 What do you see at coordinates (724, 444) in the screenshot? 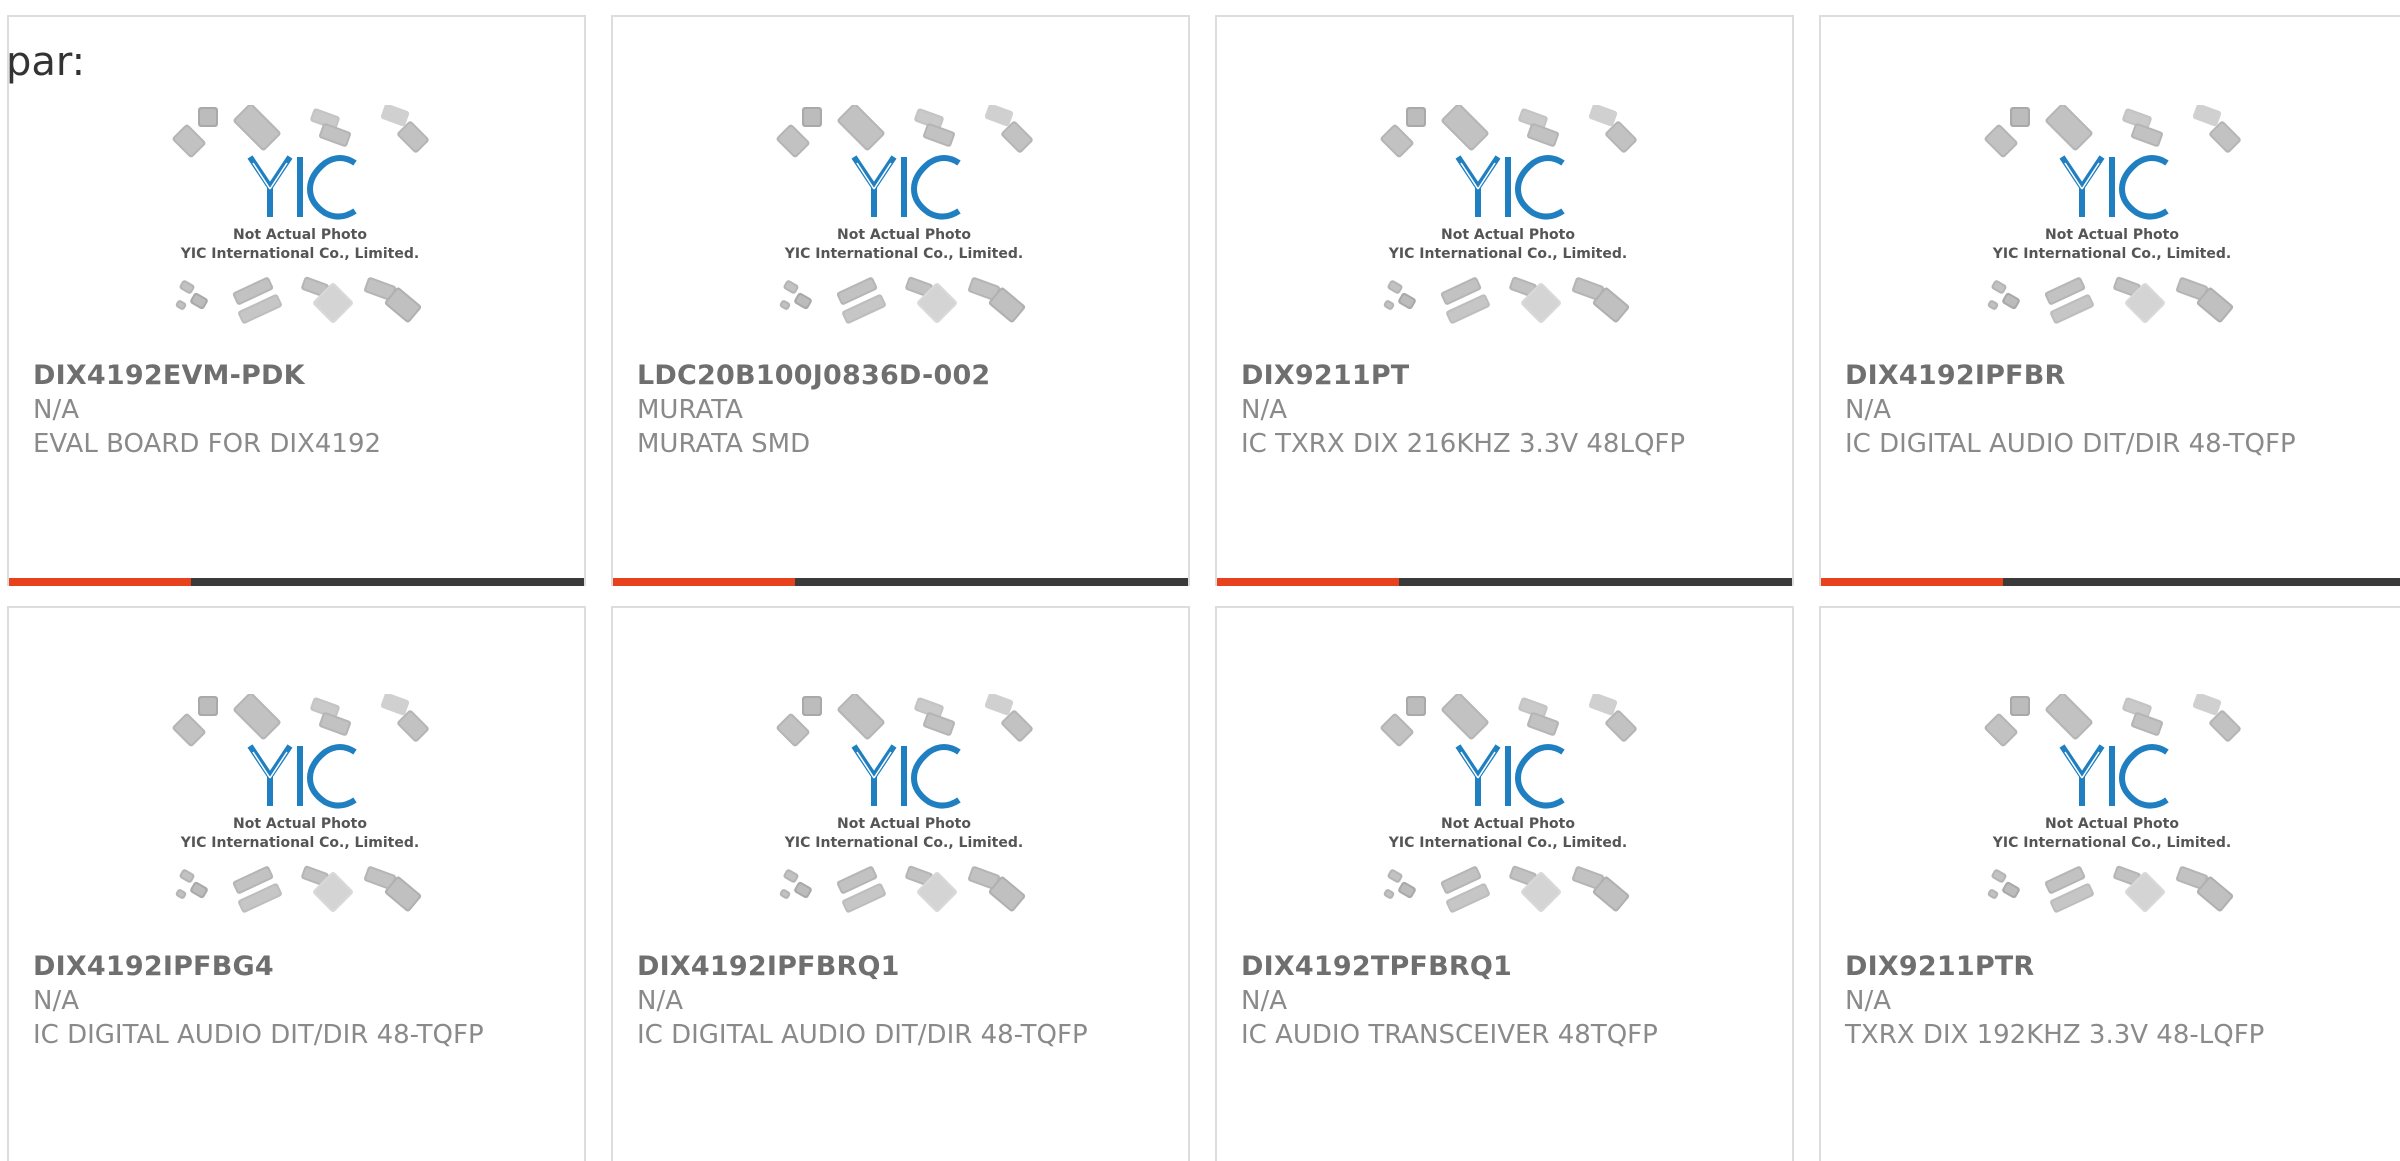
I see `description: MURATA SMD` at bounding box center [724, 444].